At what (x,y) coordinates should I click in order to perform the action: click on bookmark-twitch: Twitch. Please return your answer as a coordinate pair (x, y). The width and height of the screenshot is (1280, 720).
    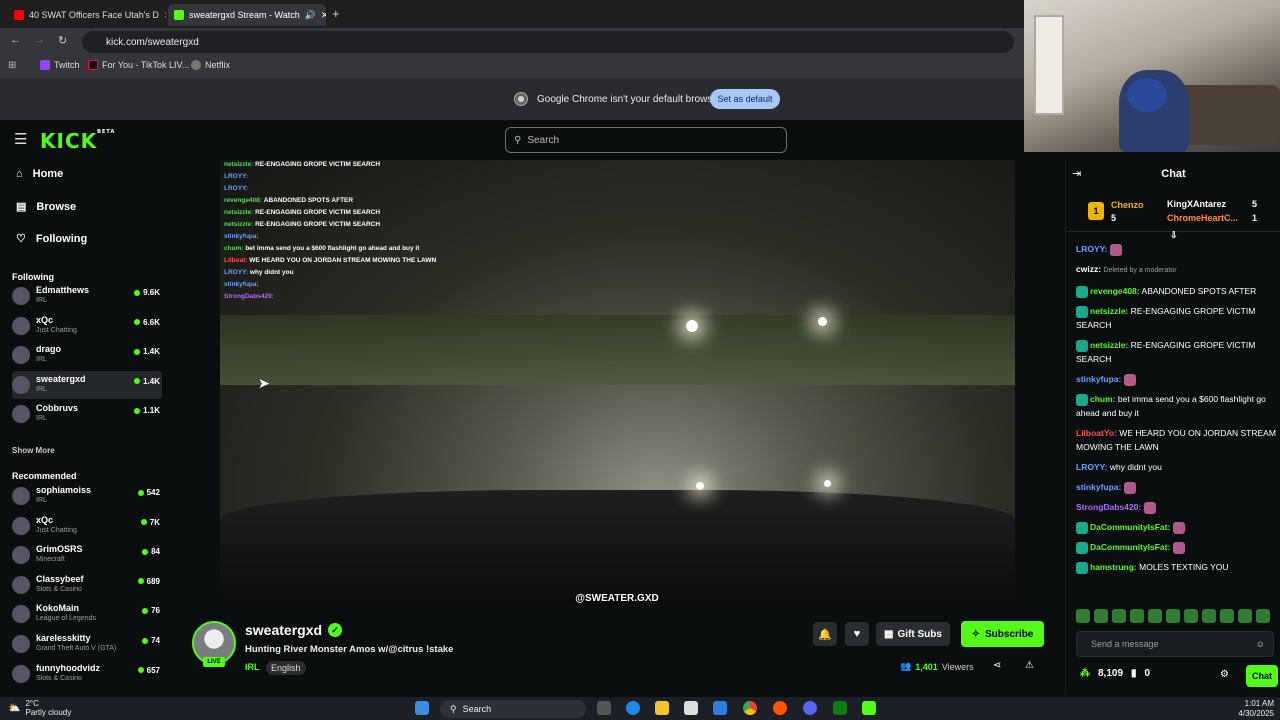
    Looking at the image, I should click on (60, 65).